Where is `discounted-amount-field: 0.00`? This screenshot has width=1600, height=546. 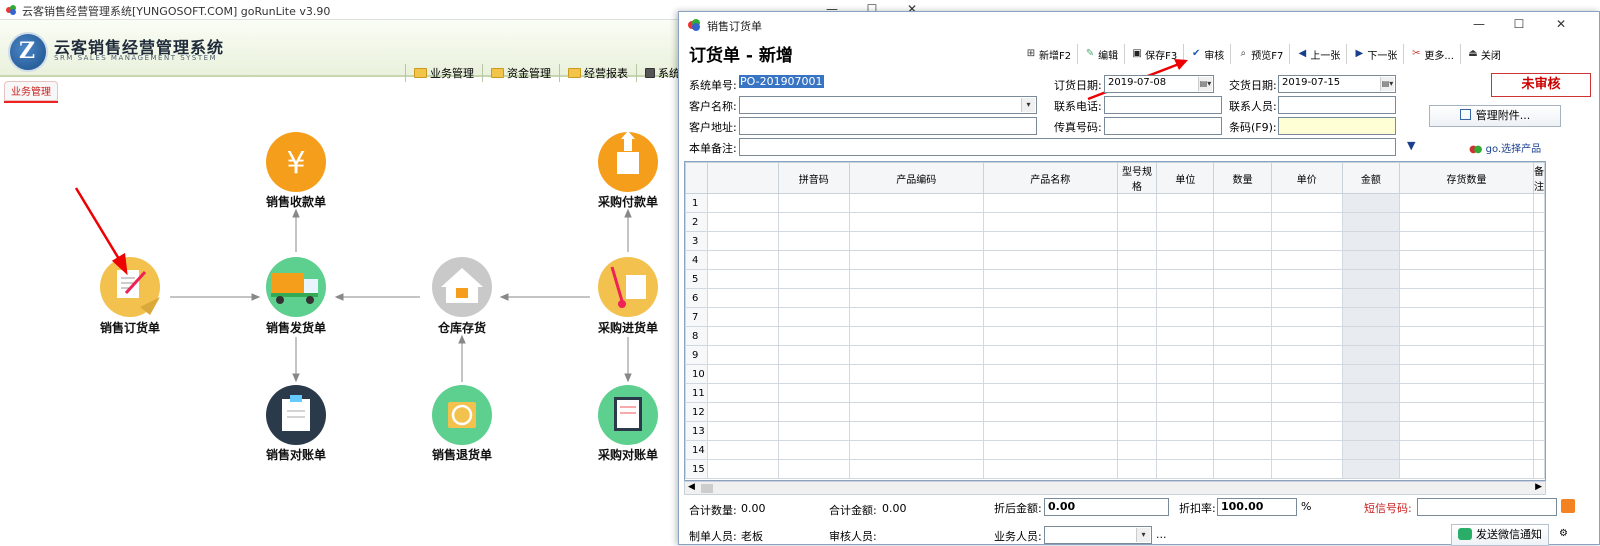 discounted-amount-field: 0.00 is located at coordinates (1106, 507).